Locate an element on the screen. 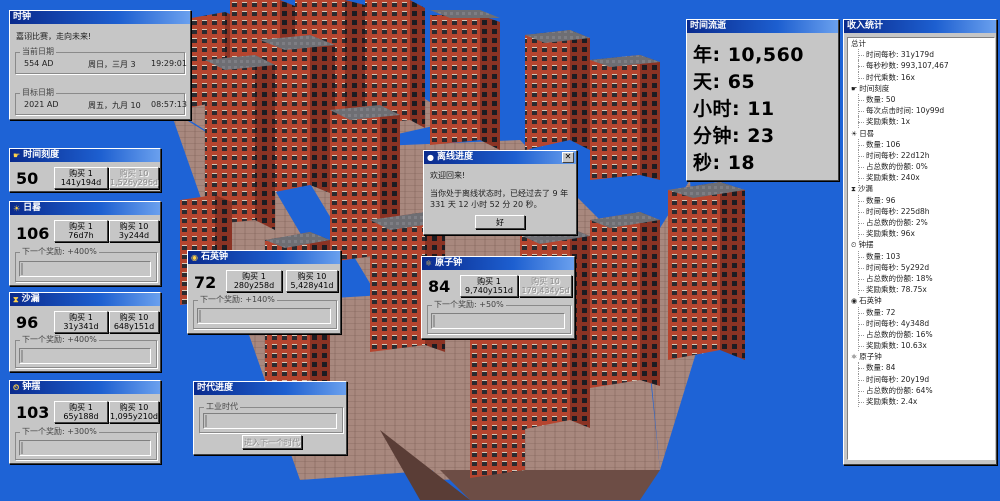  stats-group-header: ⏲ 钟摆 is located at coordinates (921, 244).